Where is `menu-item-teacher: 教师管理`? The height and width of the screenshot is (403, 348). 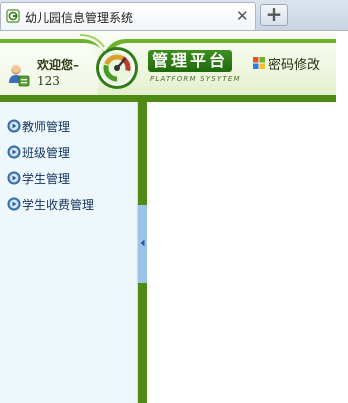 menu-item-teacher: 教师管理 is located at coordinates (38, 126).